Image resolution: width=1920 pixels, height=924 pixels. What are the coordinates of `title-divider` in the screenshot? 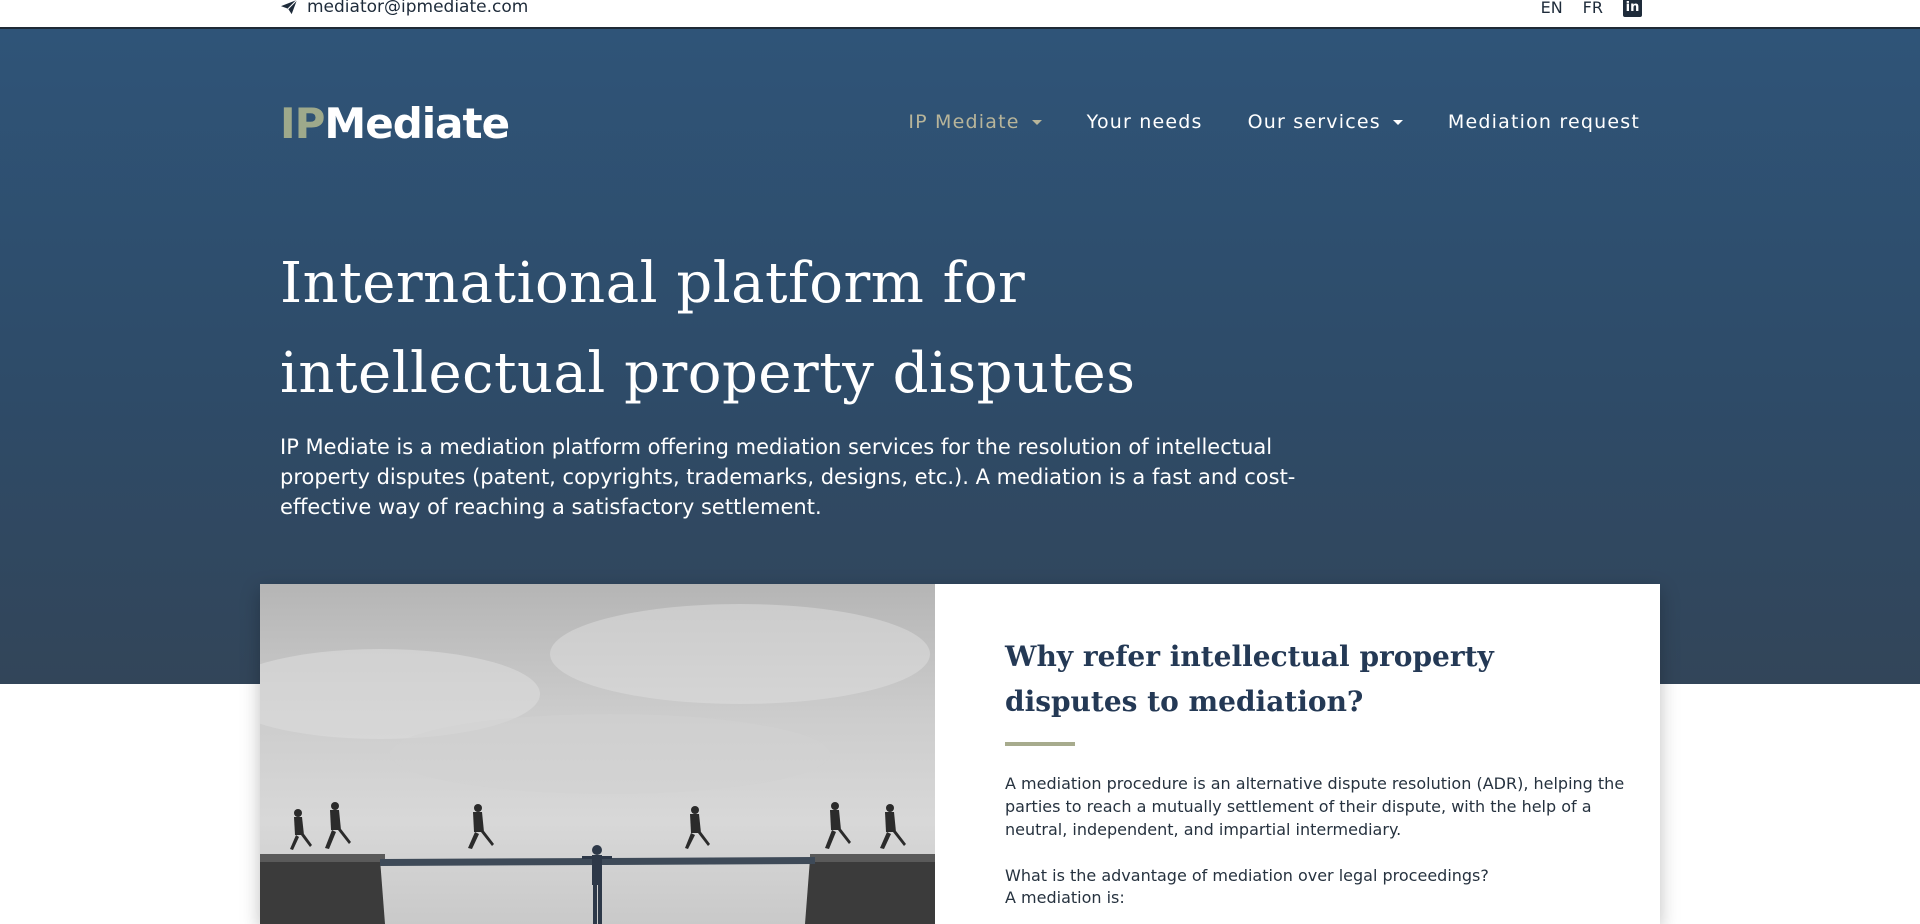 It's located at (1040, 744).